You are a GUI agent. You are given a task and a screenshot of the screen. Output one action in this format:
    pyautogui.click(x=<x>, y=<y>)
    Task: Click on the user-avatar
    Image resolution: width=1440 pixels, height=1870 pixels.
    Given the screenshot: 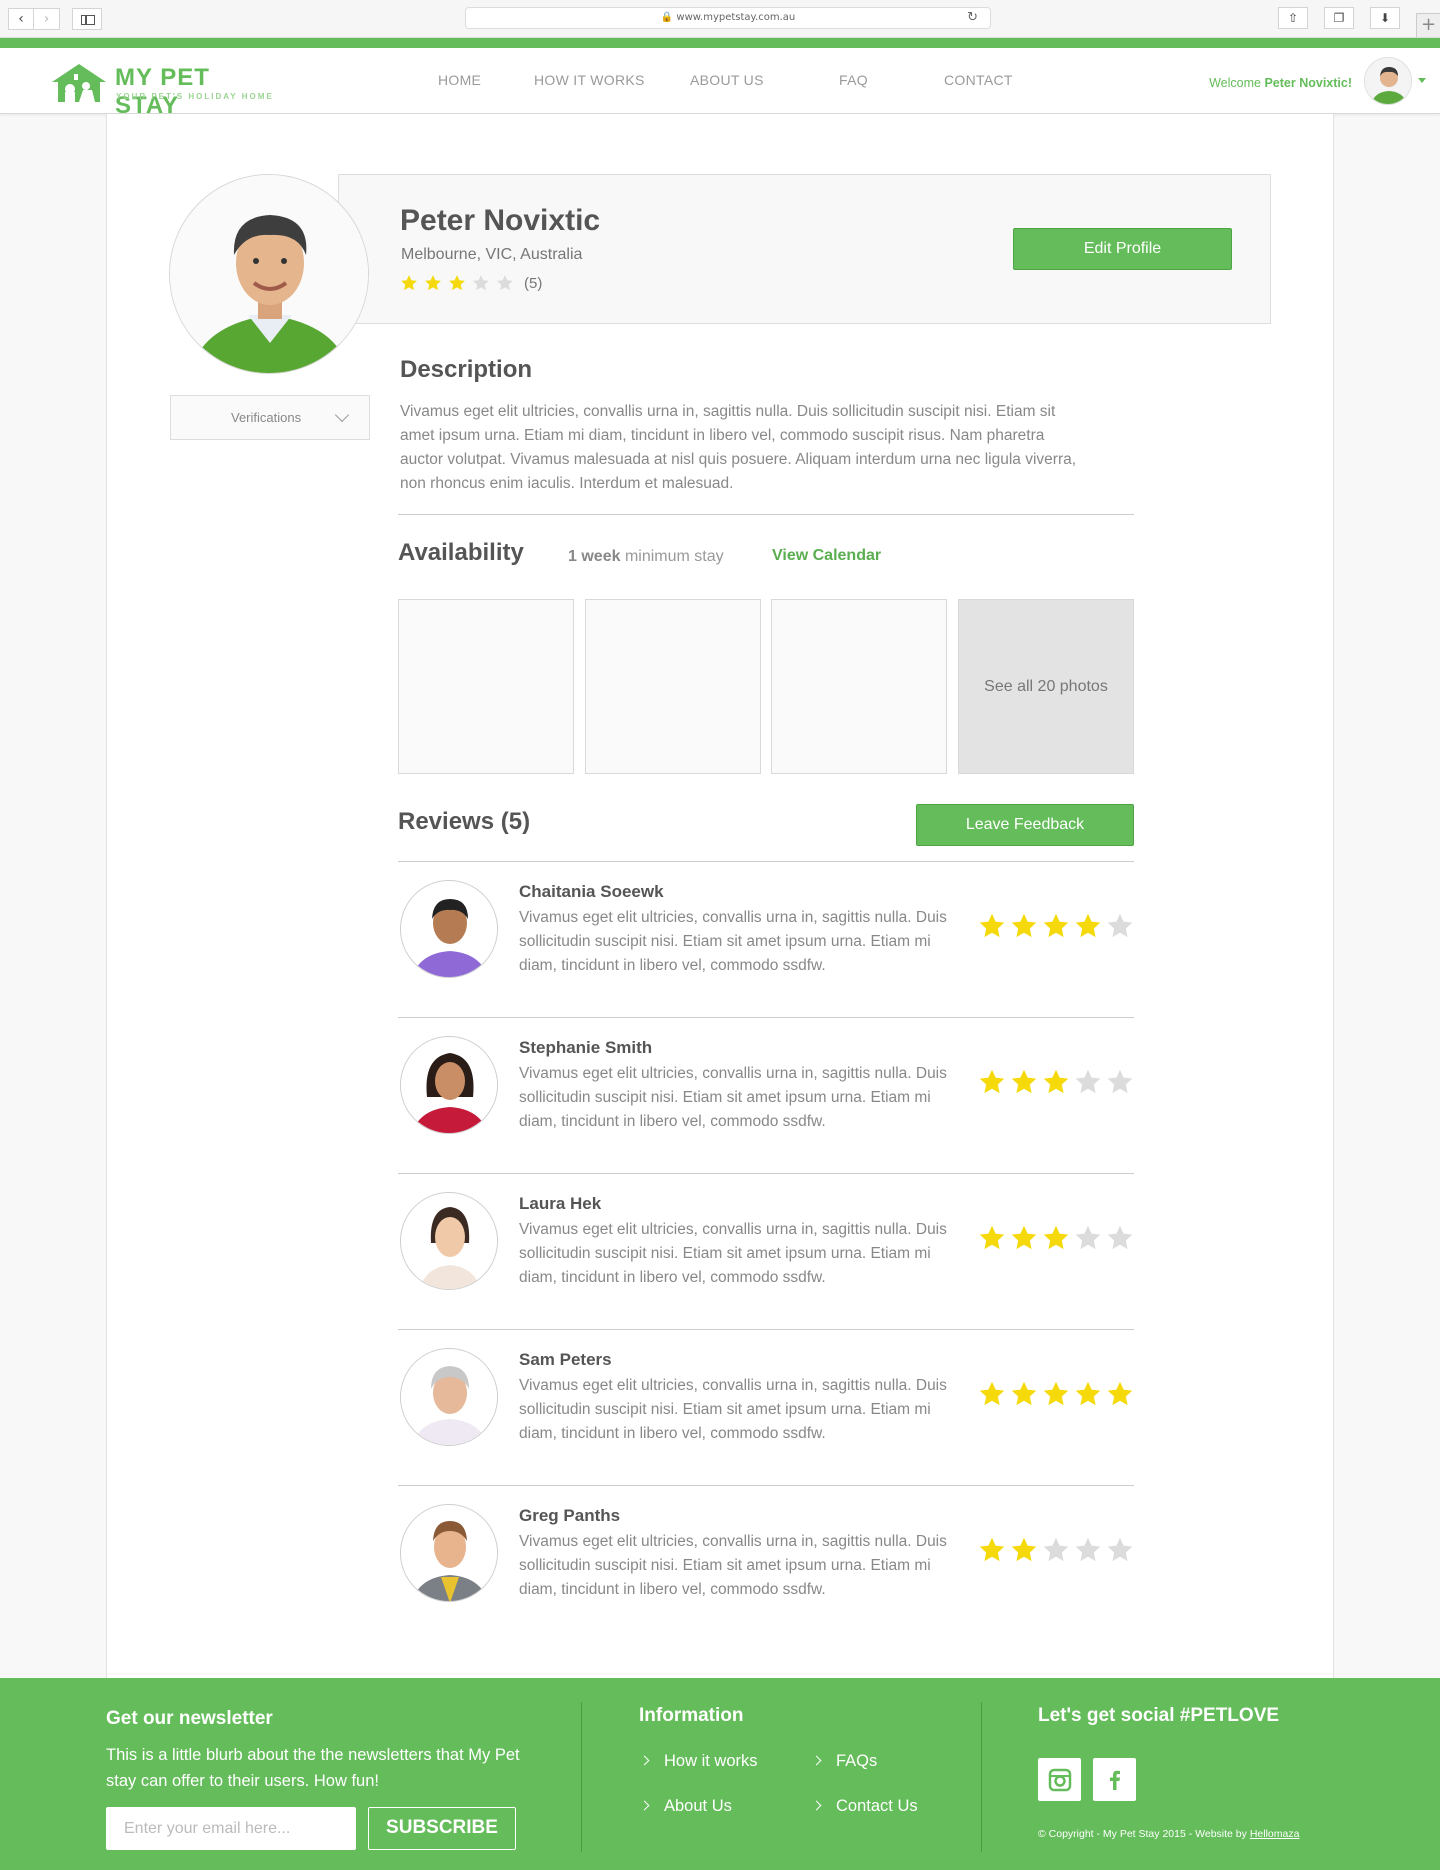 What is the action you would take?
    pyautogui.click(x=1388, y=81)
    